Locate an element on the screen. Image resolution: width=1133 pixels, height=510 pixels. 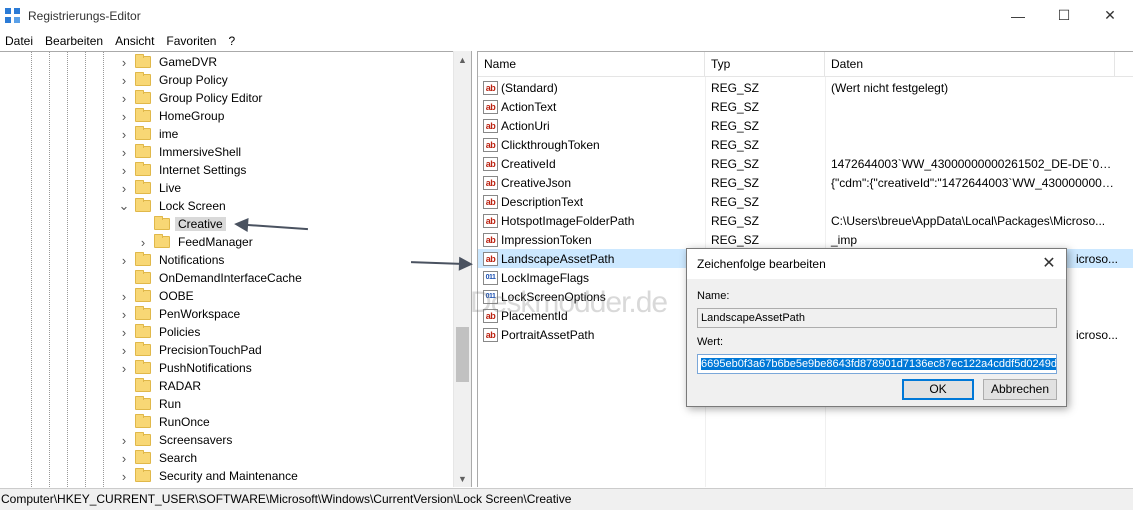
menu-favoriten: Favoriten is located at coordinates (191, 41).